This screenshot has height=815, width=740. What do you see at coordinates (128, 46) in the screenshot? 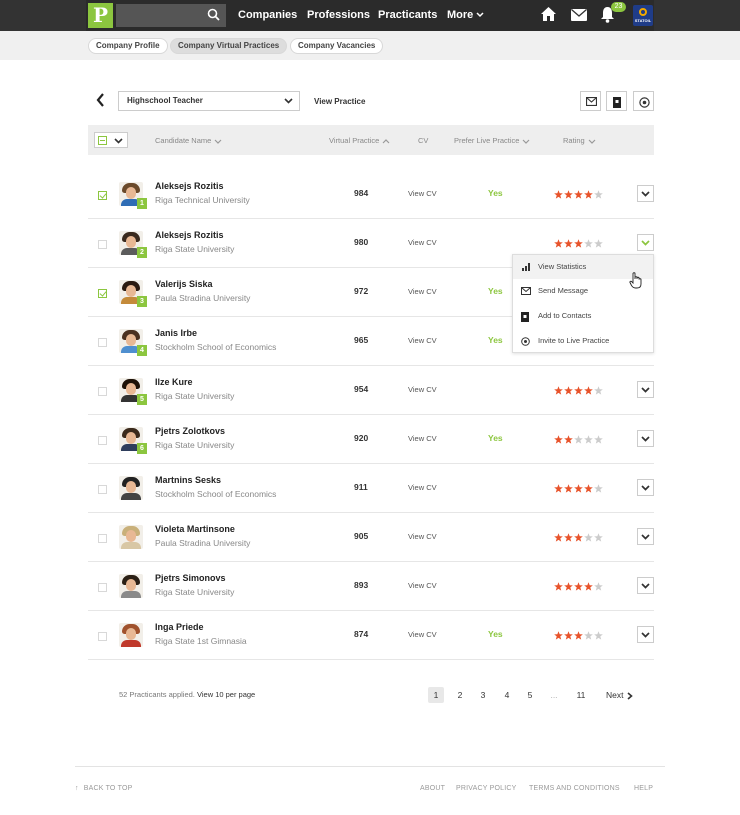
I see `tab-company-profile: Company Profile` at bounding box center [128, 46].